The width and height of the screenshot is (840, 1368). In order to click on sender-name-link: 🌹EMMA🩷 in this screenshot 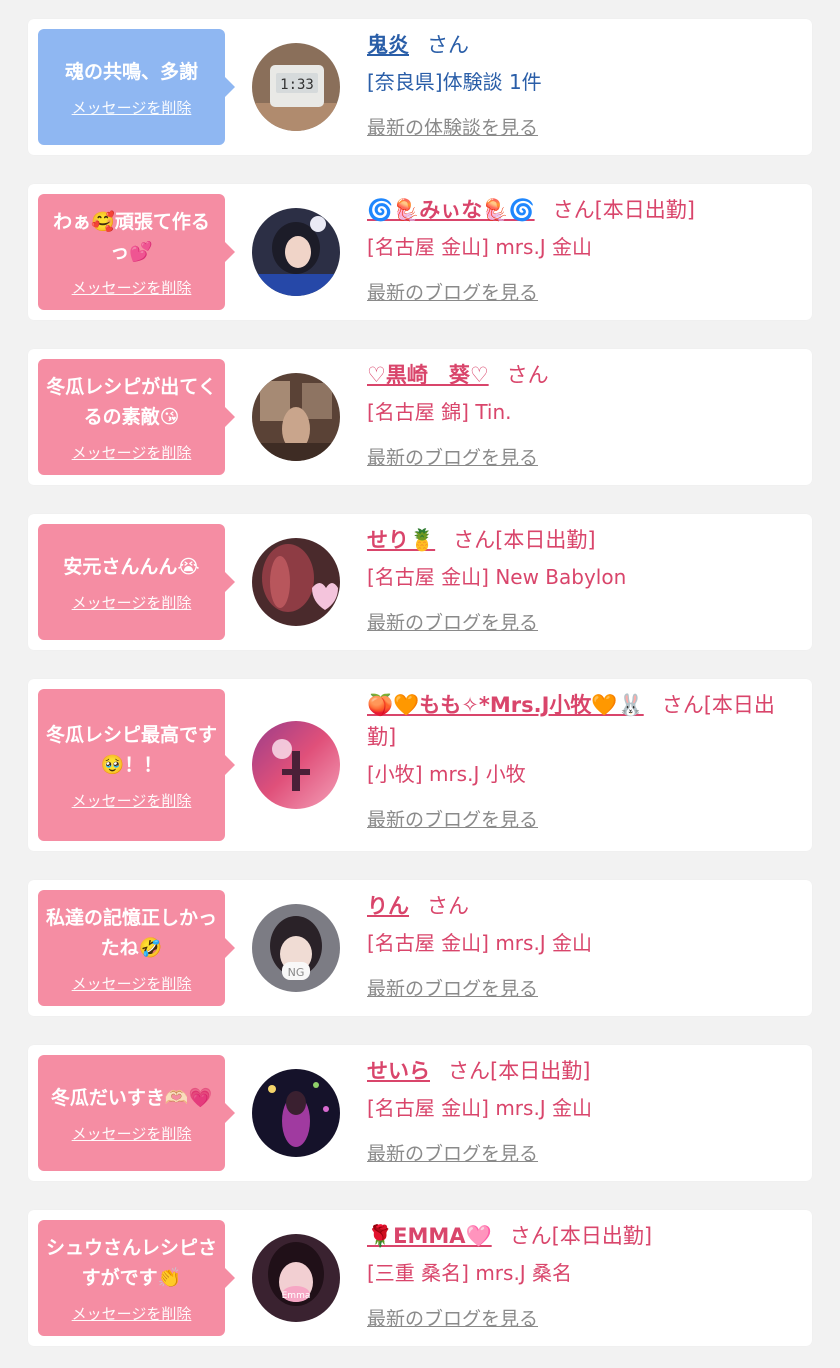, I will do `click(429, 1236)`.